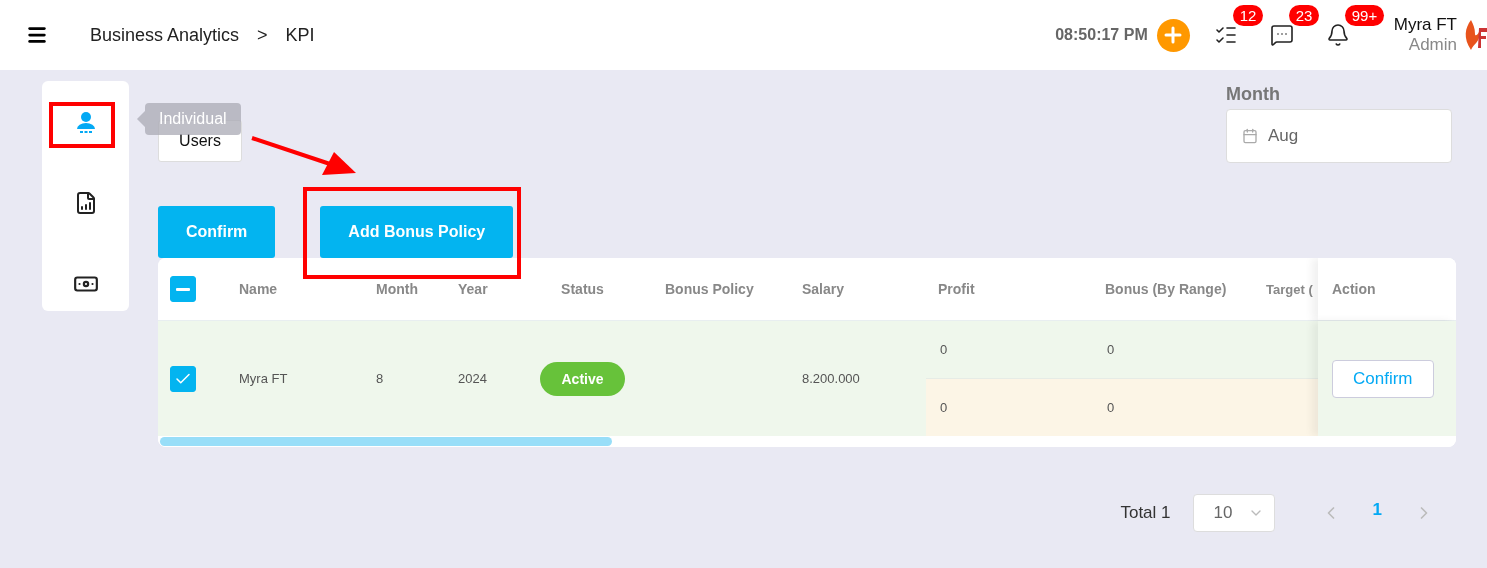 This screenshot has height=568, width=1487. I want to click on calendar-icon, so click(1250, 136).